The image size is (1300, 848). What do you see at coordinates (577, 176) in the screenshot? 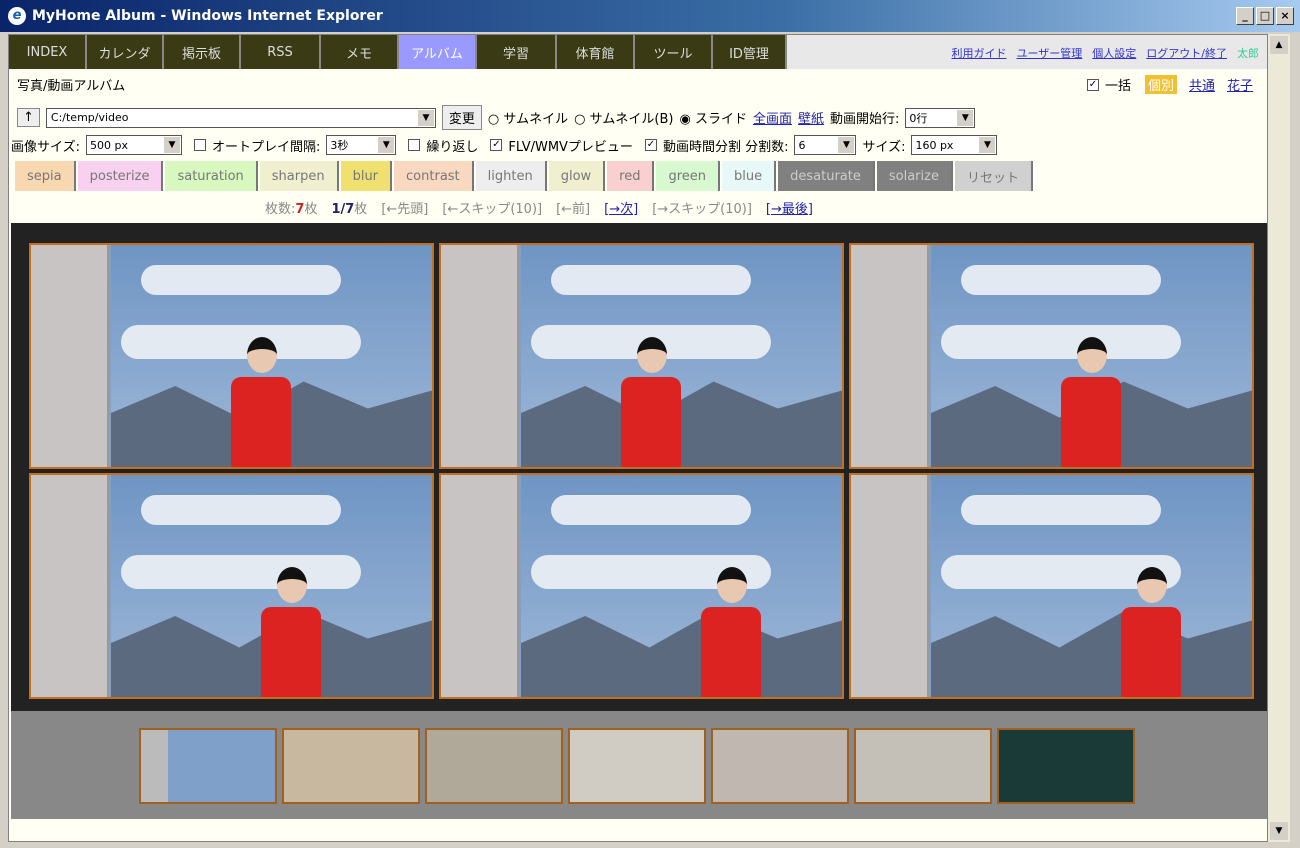
I see `effect-button-glow: glow` at bounding box center [577, 176].